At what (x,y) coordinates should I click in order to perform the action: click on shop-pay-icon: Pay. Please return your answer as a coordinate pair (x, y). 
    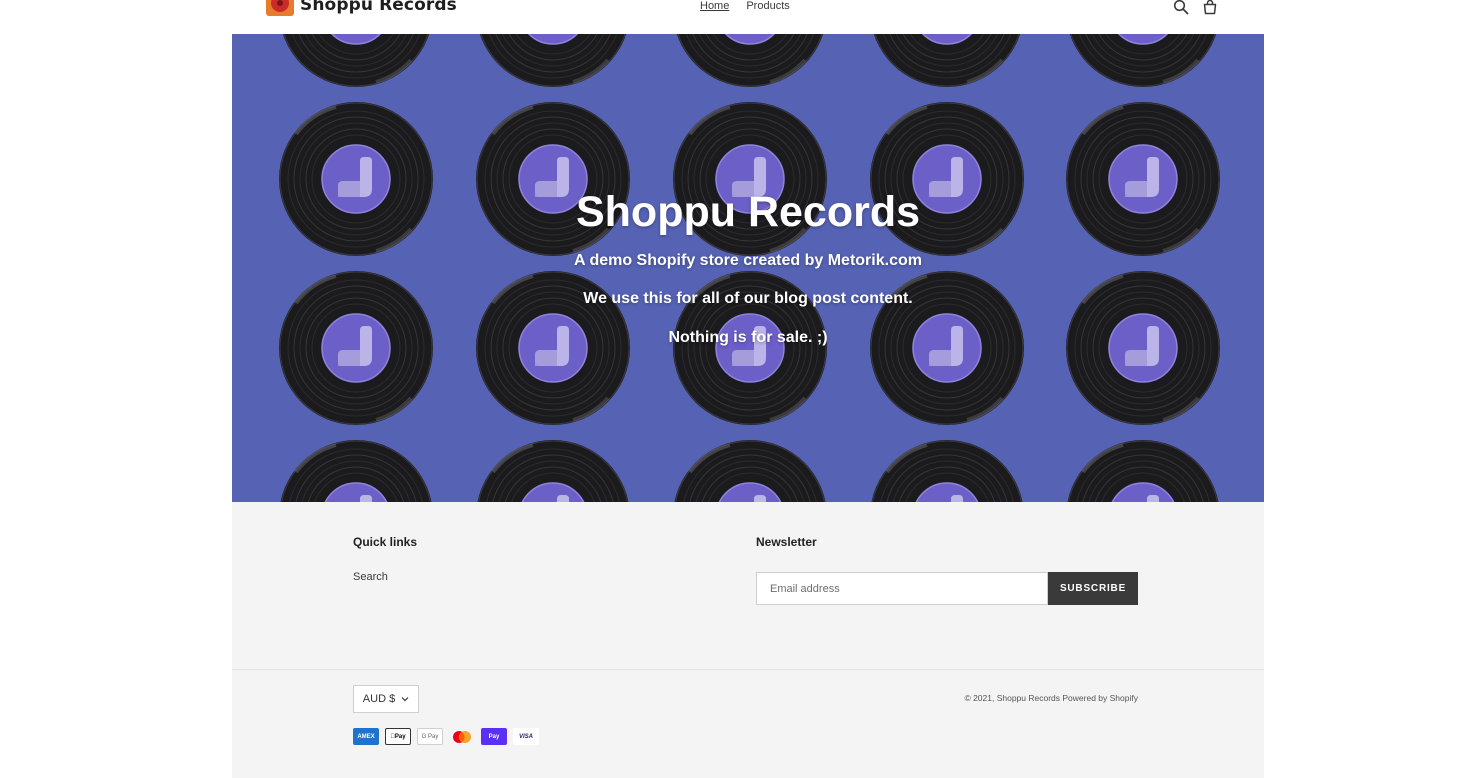
    Looking at the image, I should click on (494, 736).